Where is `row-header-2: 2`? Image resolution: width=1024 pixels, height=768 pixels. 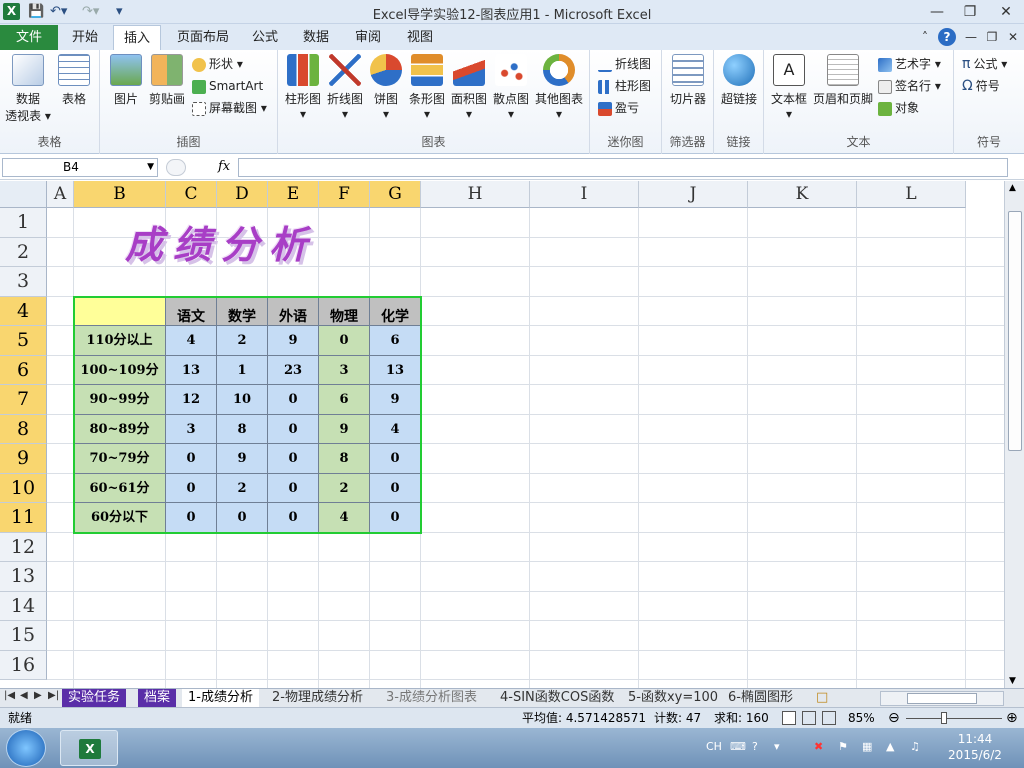
row-header-2: 2 is located at coordinates (23, 252).